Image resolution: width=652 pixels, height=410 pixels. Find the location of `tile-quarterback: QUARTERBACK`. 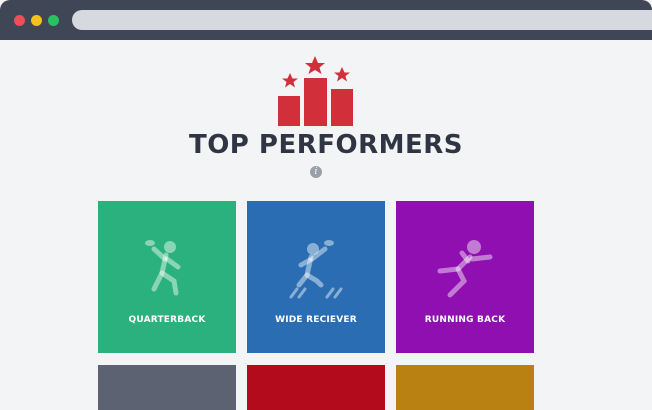

tile-quarterback: QUARTERBACK is located at coordinates (167, 277).